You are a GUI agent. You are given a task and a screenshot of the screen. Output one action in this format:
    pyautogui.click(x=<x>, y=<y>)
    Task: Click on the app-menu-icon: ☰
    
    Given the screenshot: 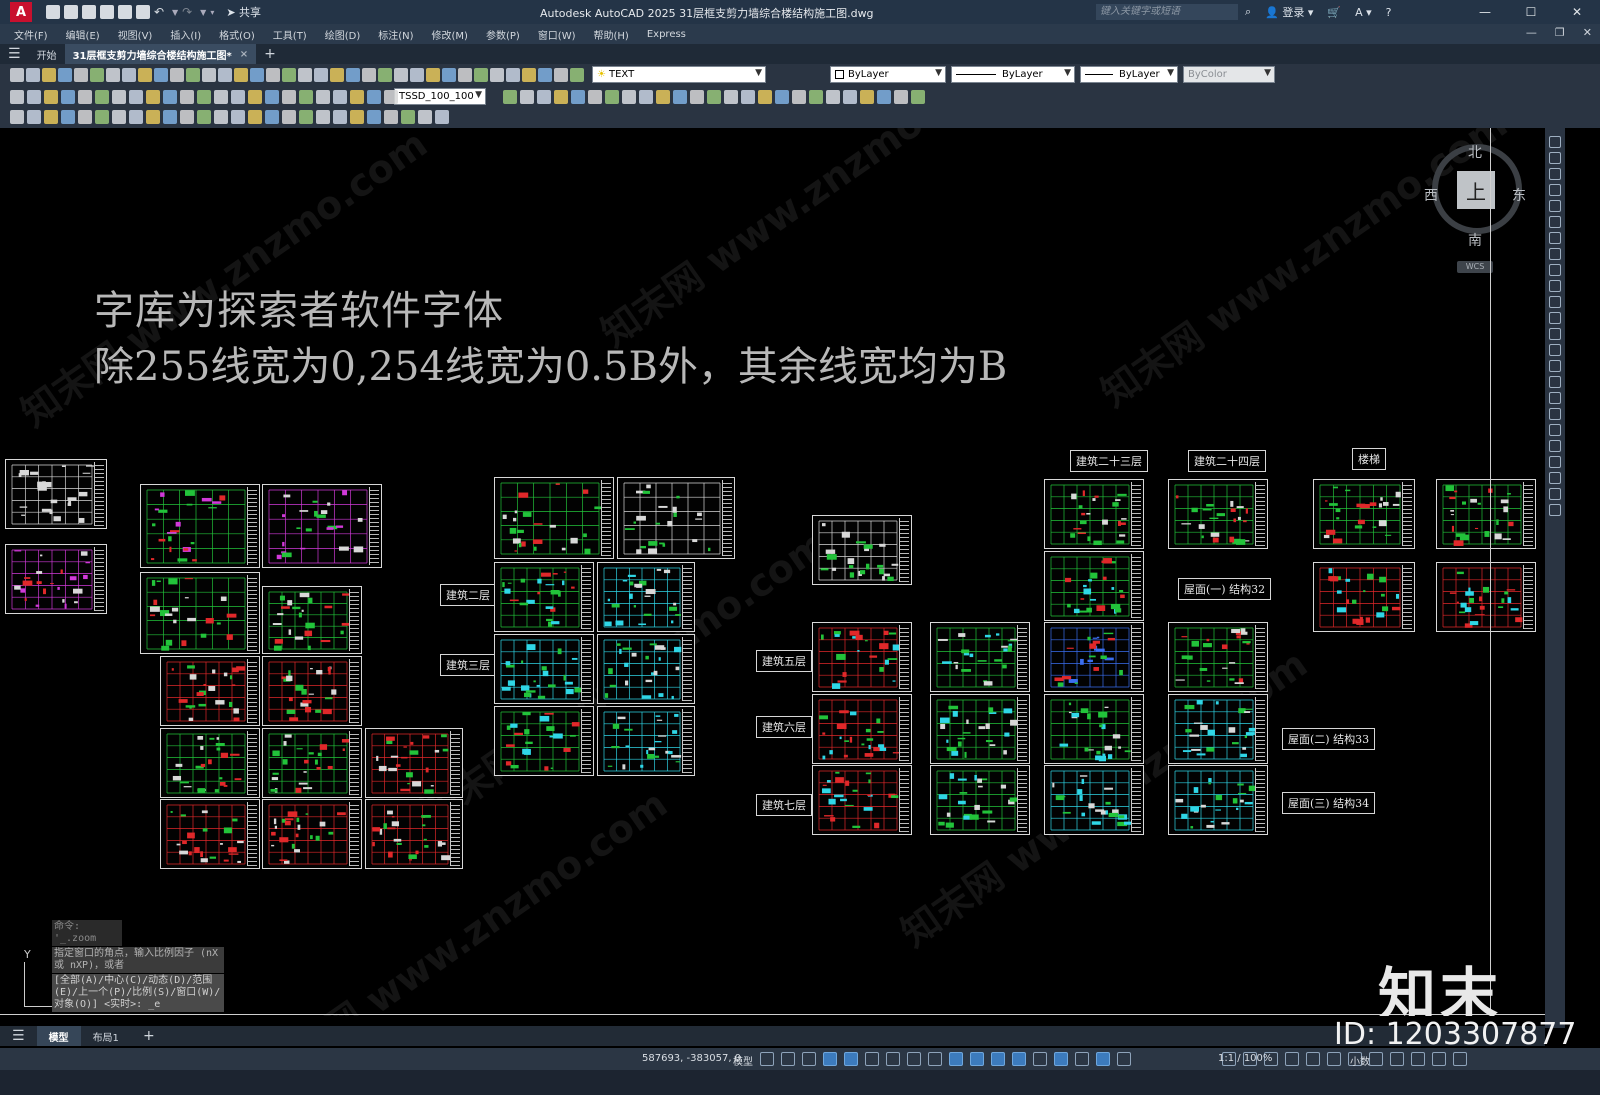 What is the action you would take?
    pyautogui.click(x=14, y=54)
    